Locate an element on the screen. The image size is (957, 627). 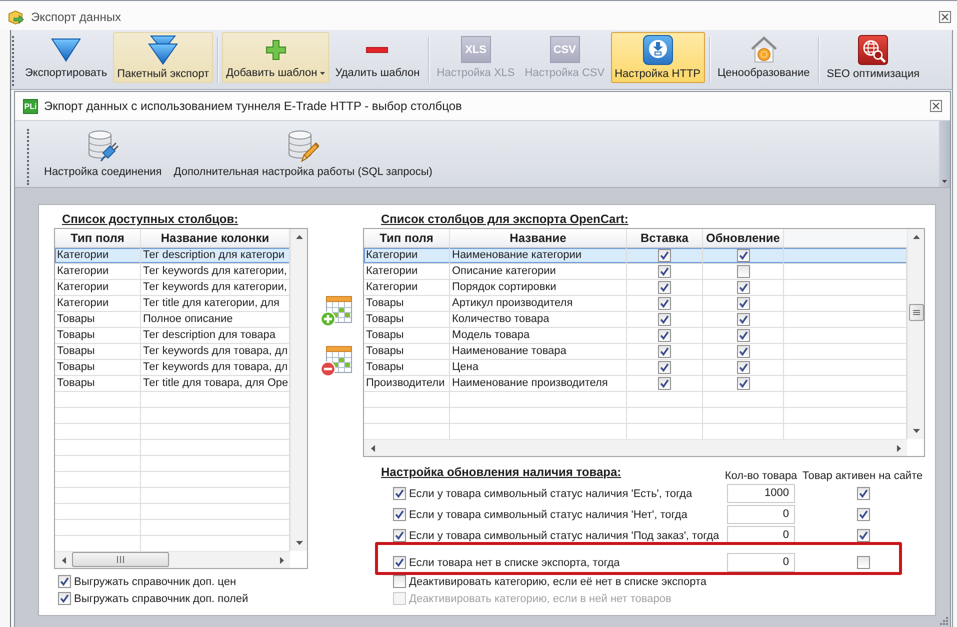
table-row: Категории Тег description для категори is located at coordinates (172, 256).